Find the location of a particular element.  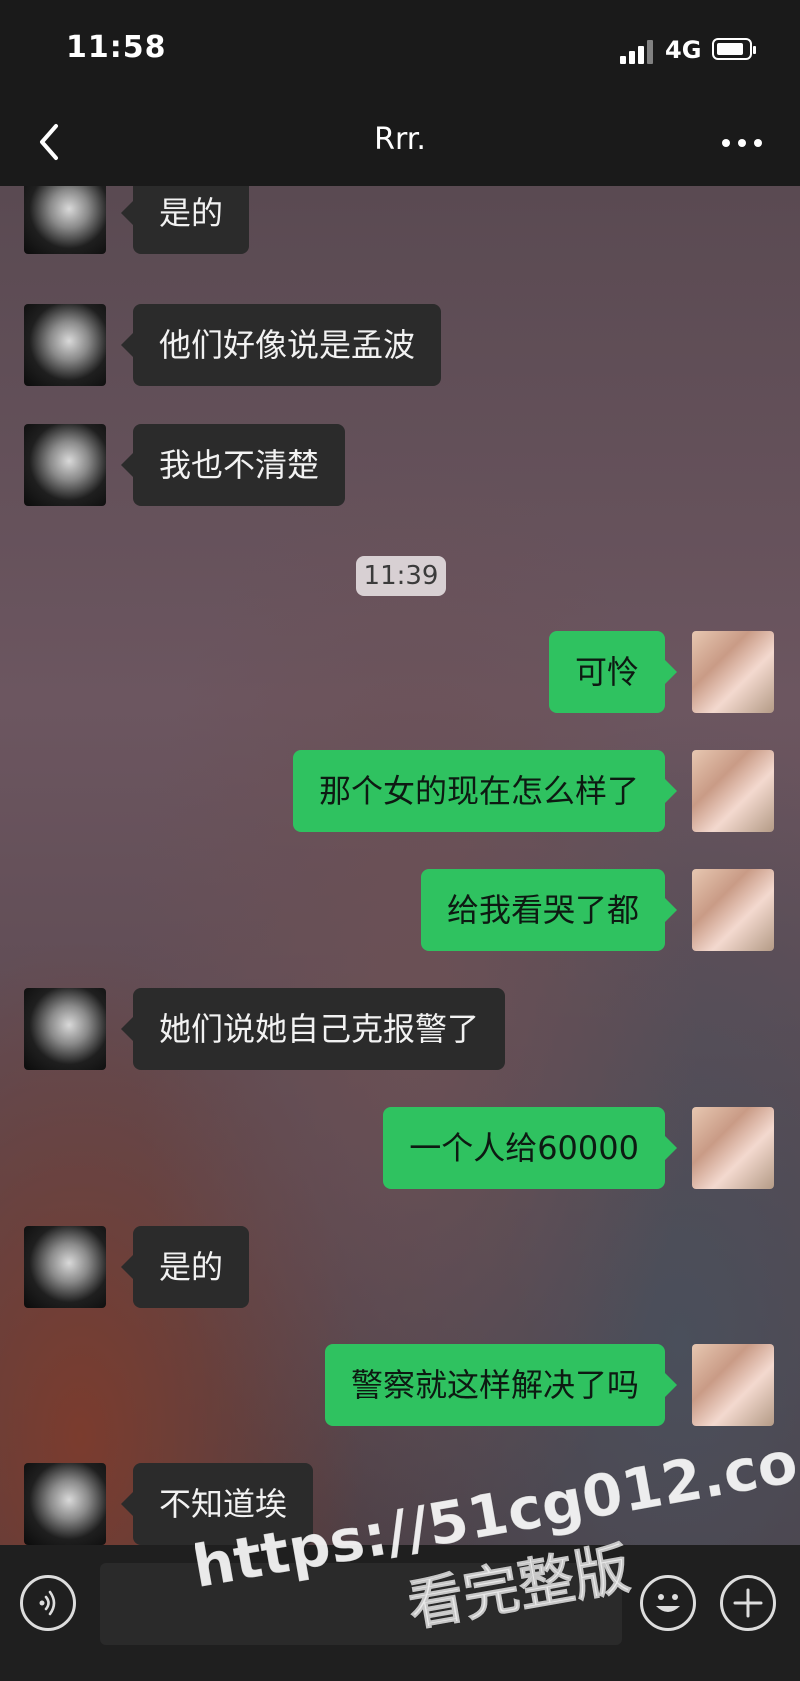

outgoing-message: 可怜 is located at coordinates (613, 672).